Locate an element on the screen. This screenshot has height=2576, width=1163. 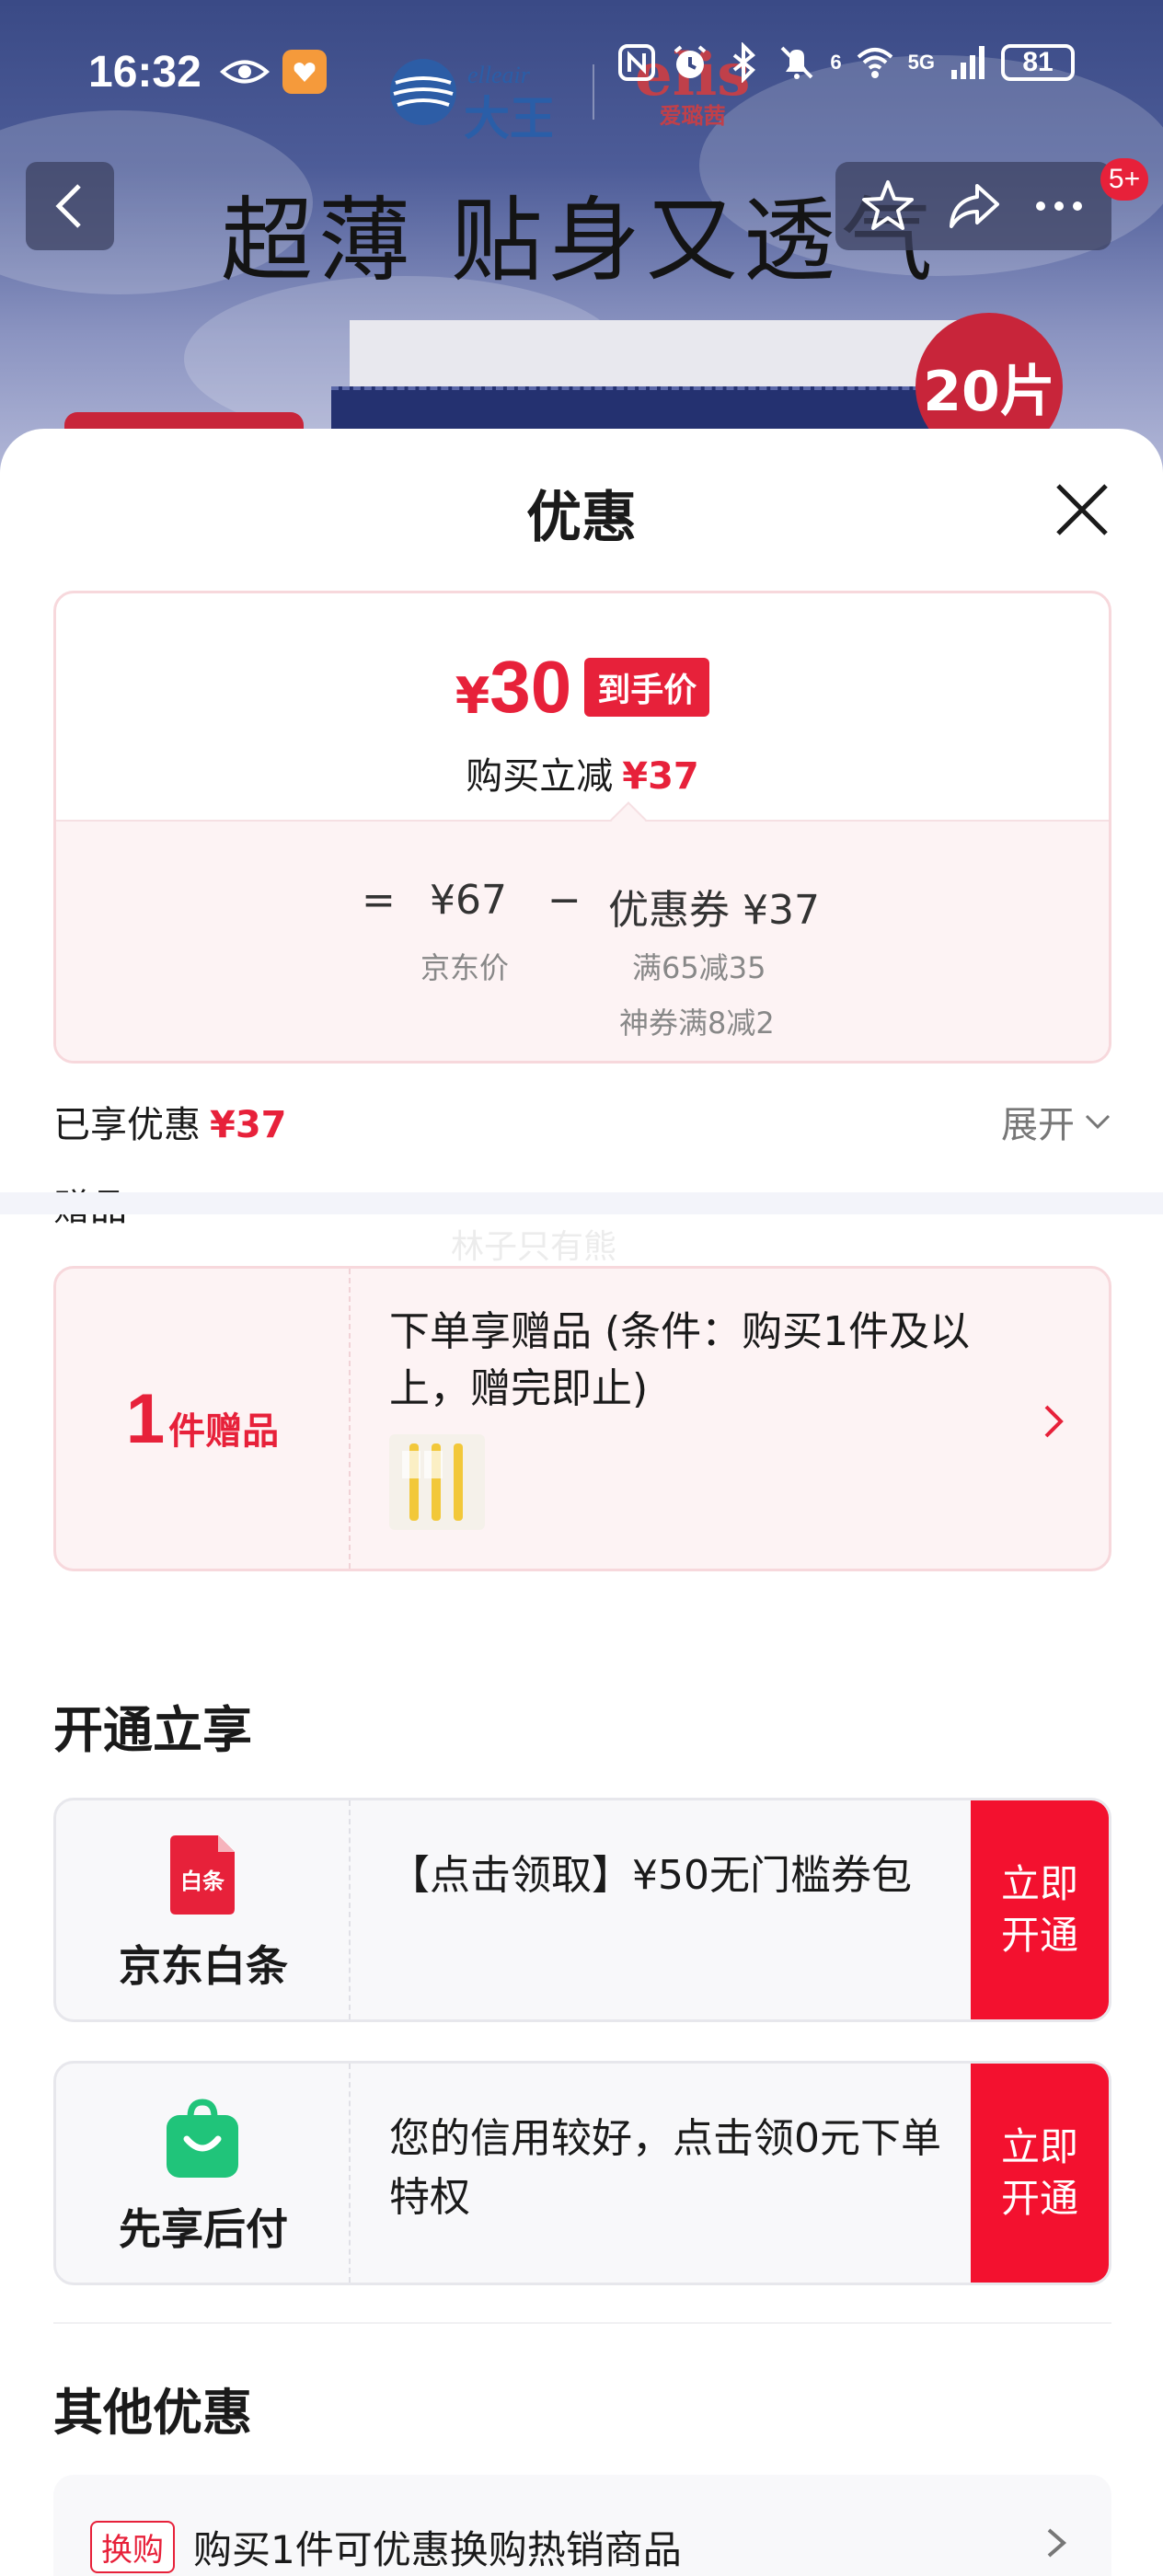
coupon-amount: 优惠券 ¥37 is located at coordinates (714, 910).